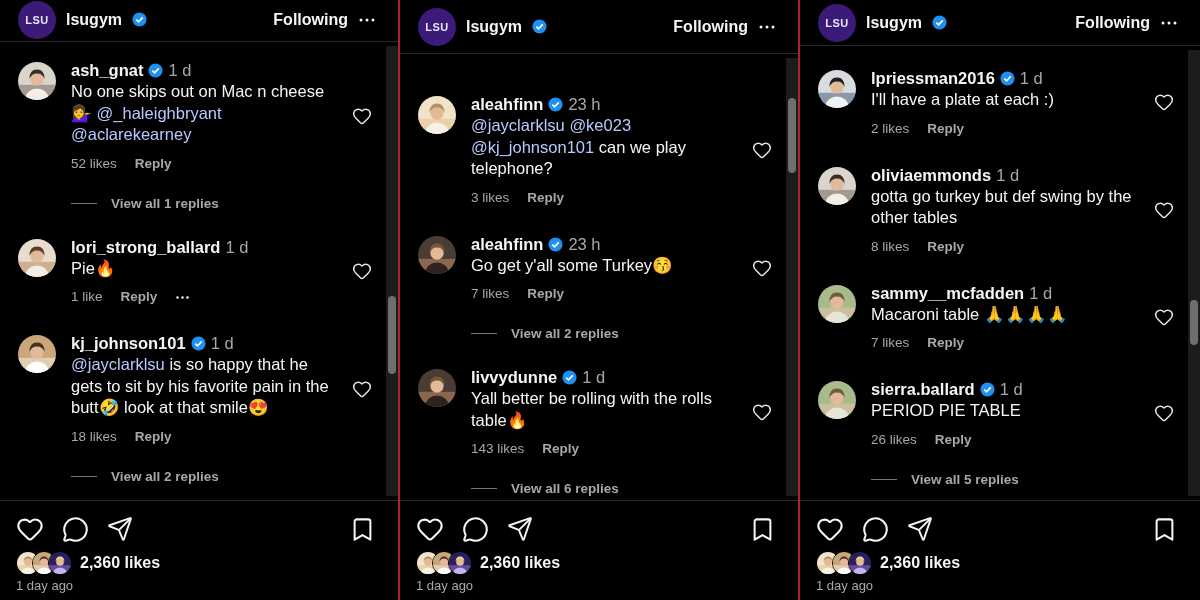  Describe the element at coordinates (200, 386) in the screenshot. I see `comment-text: @jayclarklsu is so happy that he gets to sit by his favorite pain in the butt🤣 look at that smile😍` at that location.